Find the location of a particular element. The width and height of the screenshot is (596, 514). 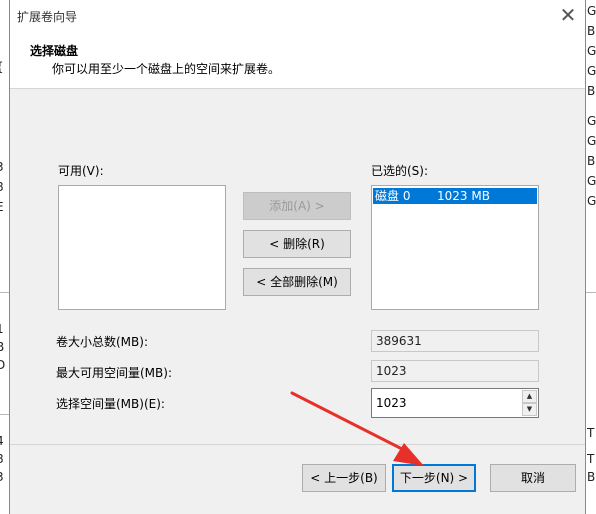

background-window-right: G B G G B G G B G G T T B is located at coordinates (591, 257).